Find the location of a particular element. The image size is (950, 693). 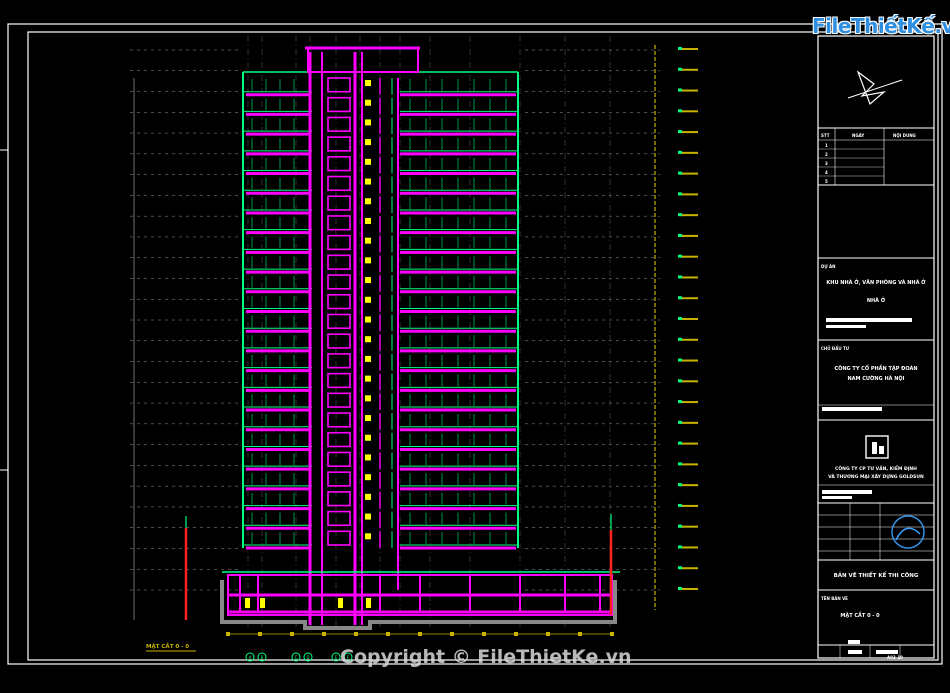

designer-logo is located at coordinates (877, 447).